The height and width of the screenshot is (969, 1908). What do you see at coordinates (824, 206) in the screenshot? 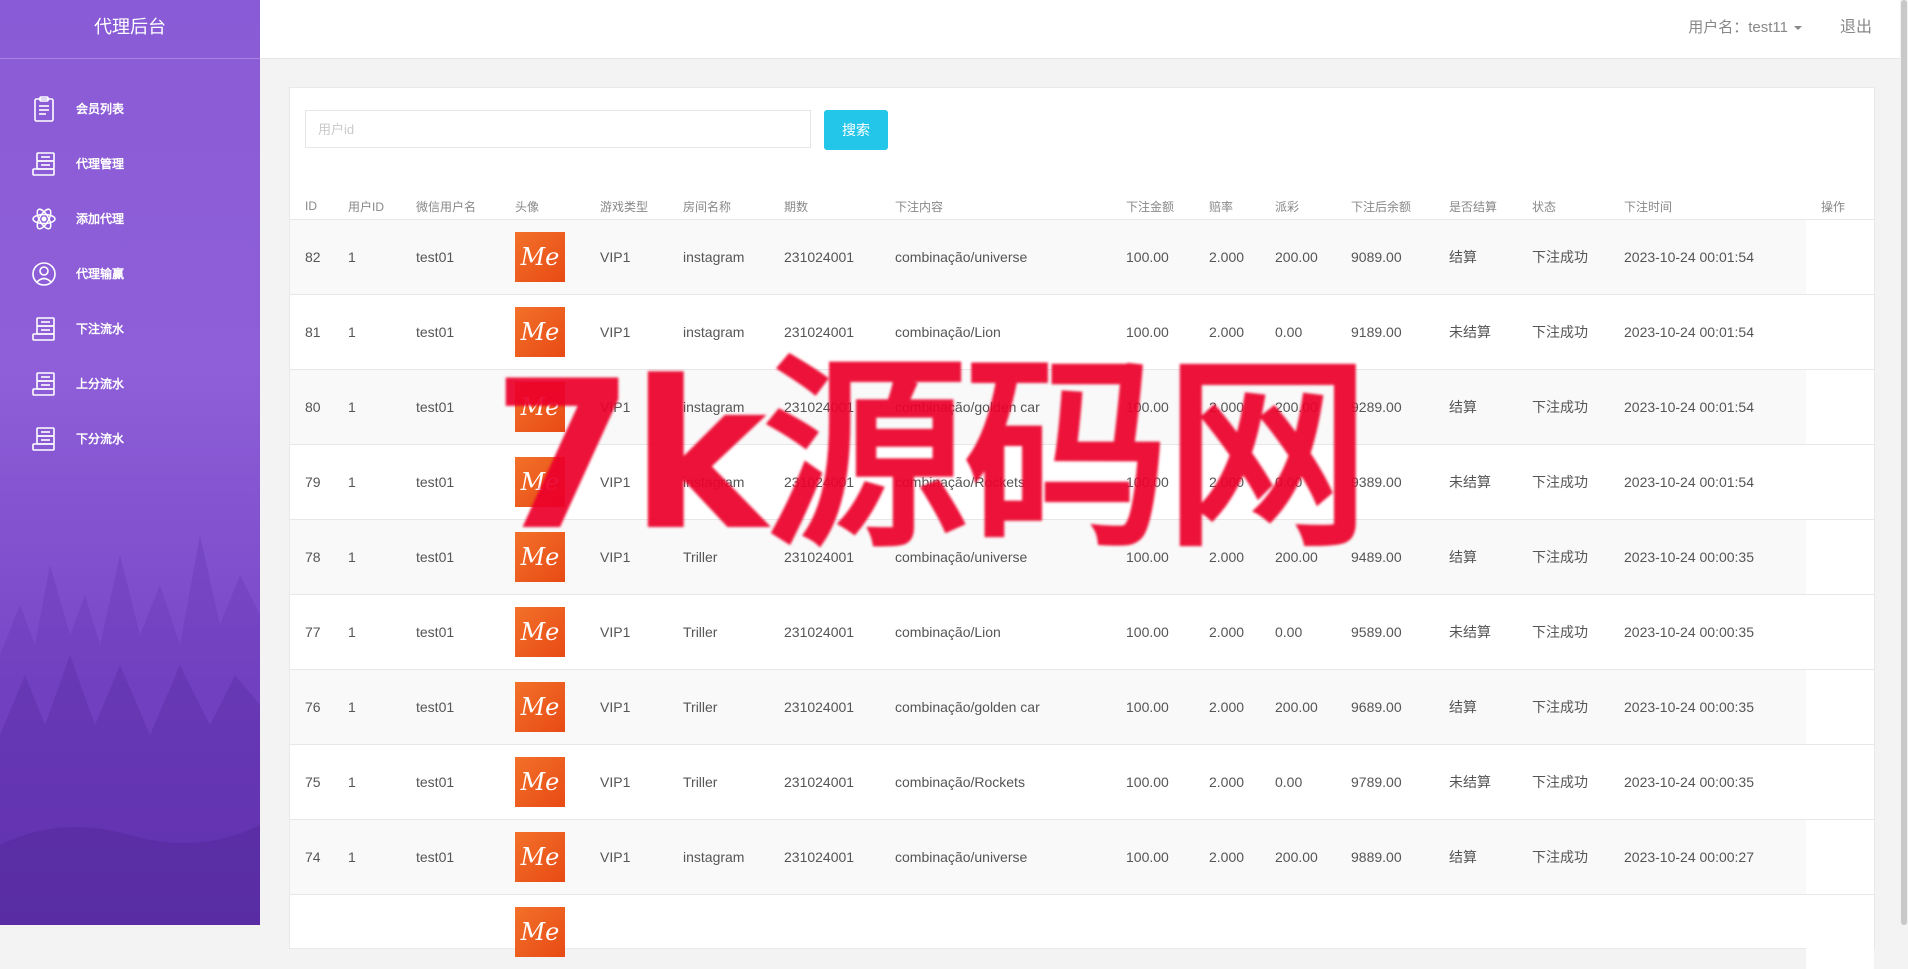
I see `column-header: 期数` at bounding box center [824, 206].